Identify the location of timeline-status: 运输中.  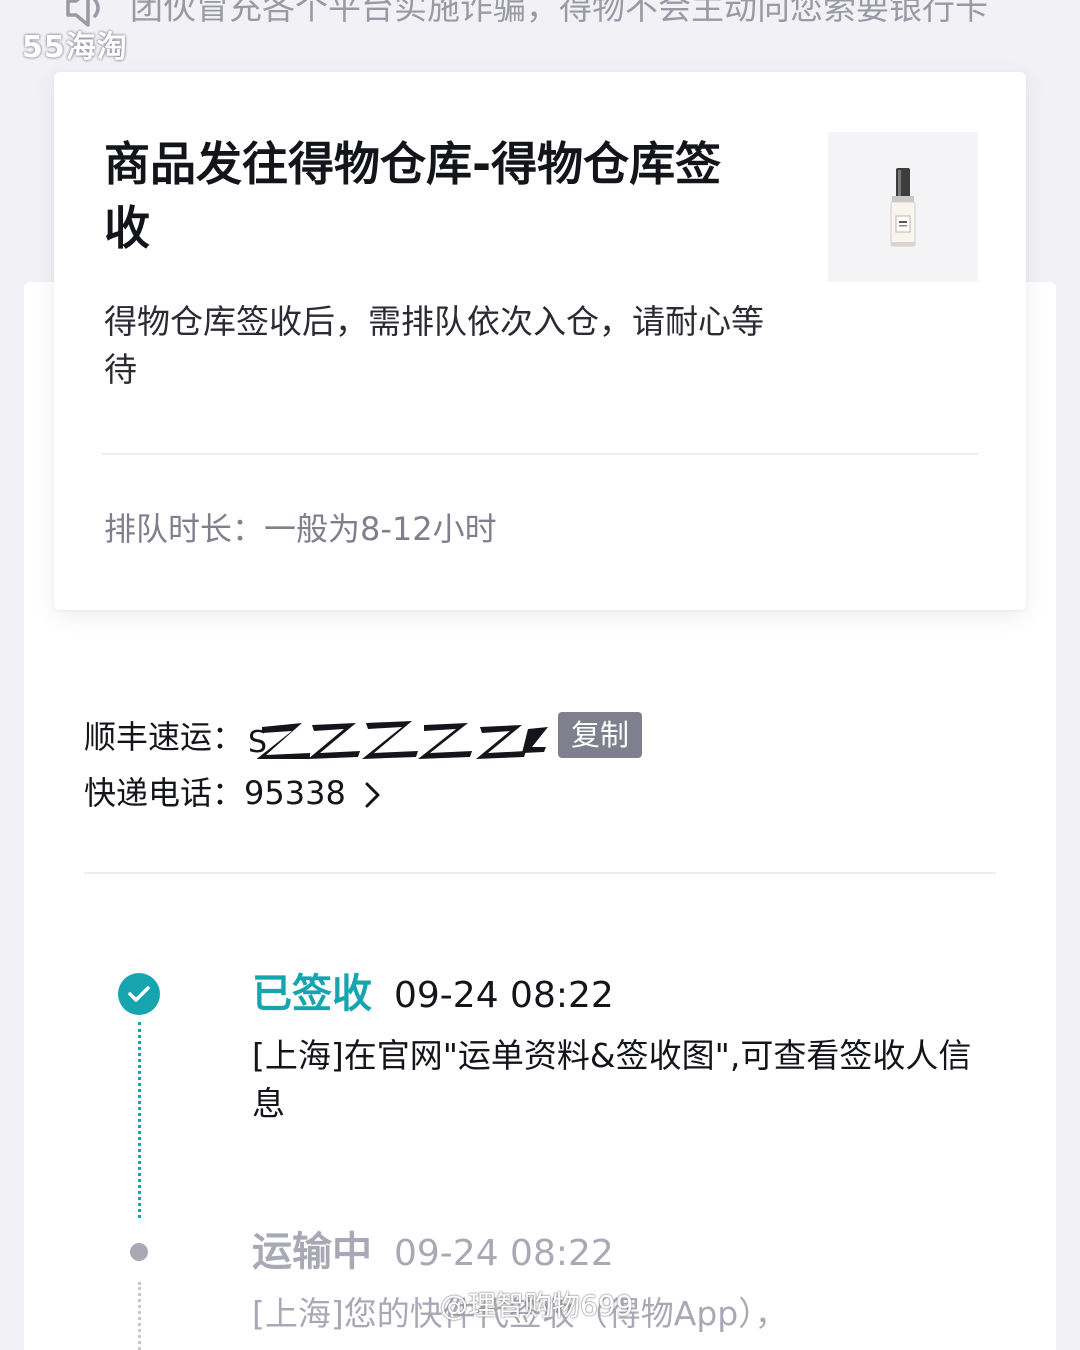
(312, 1252).